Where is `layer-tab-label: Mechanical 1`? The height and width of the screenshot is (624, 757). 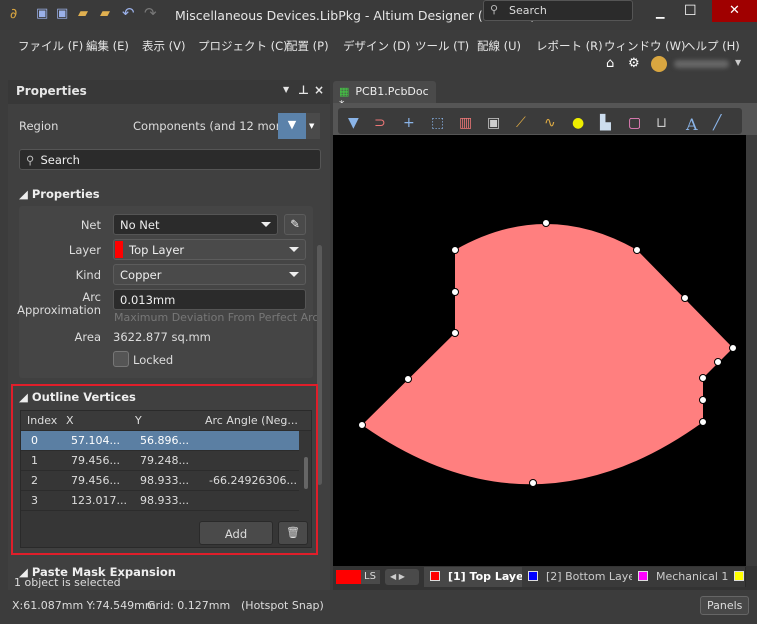
layer-tab-label: Mechanical 1 is located at coordinates (692, 576).